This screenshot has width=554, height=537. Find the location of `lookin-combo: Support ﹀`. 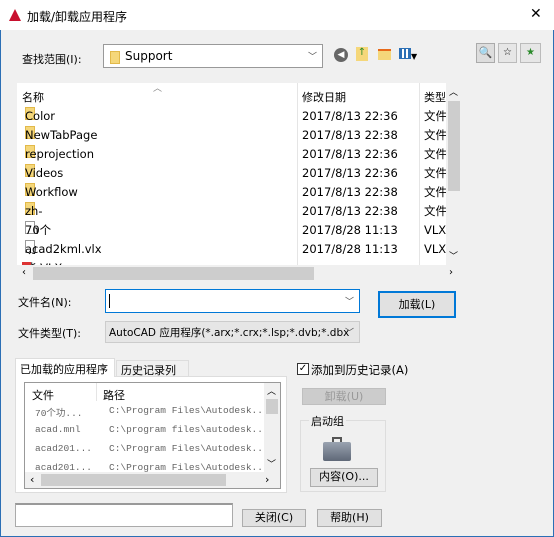

lookin-combo: Support ﹀ is located at coordinates (213, 56).